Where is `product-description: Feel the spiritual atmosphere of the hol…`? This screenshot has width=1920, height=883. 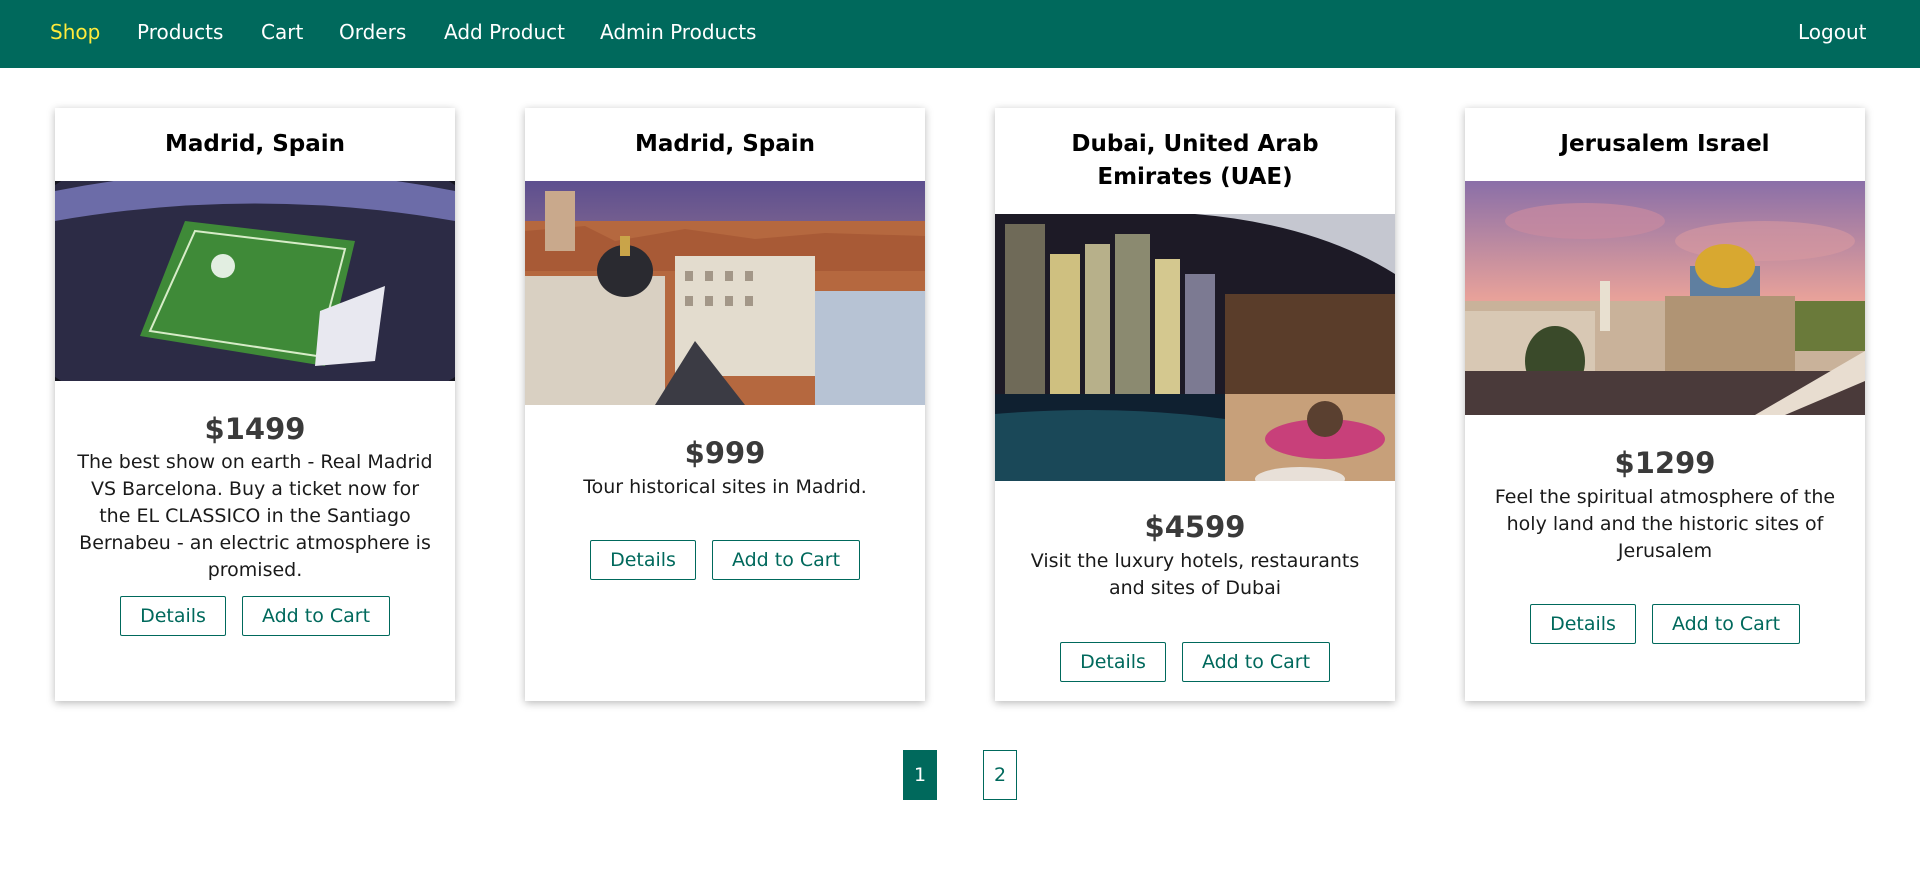 product-description: Feel the spiritual atmosphere of the hol… is located at coordinates (1665, 524).